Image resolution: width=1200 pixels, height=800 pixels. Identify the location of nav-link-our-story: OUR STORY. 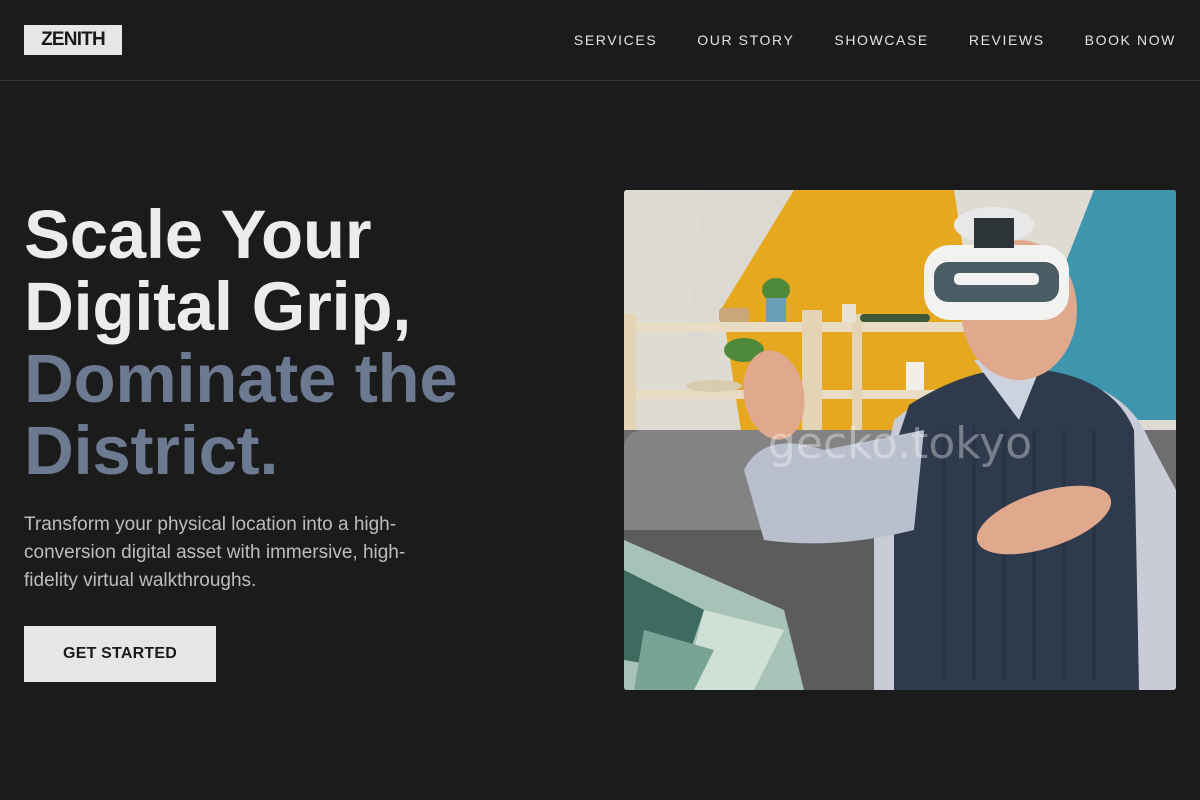
(745, 40).